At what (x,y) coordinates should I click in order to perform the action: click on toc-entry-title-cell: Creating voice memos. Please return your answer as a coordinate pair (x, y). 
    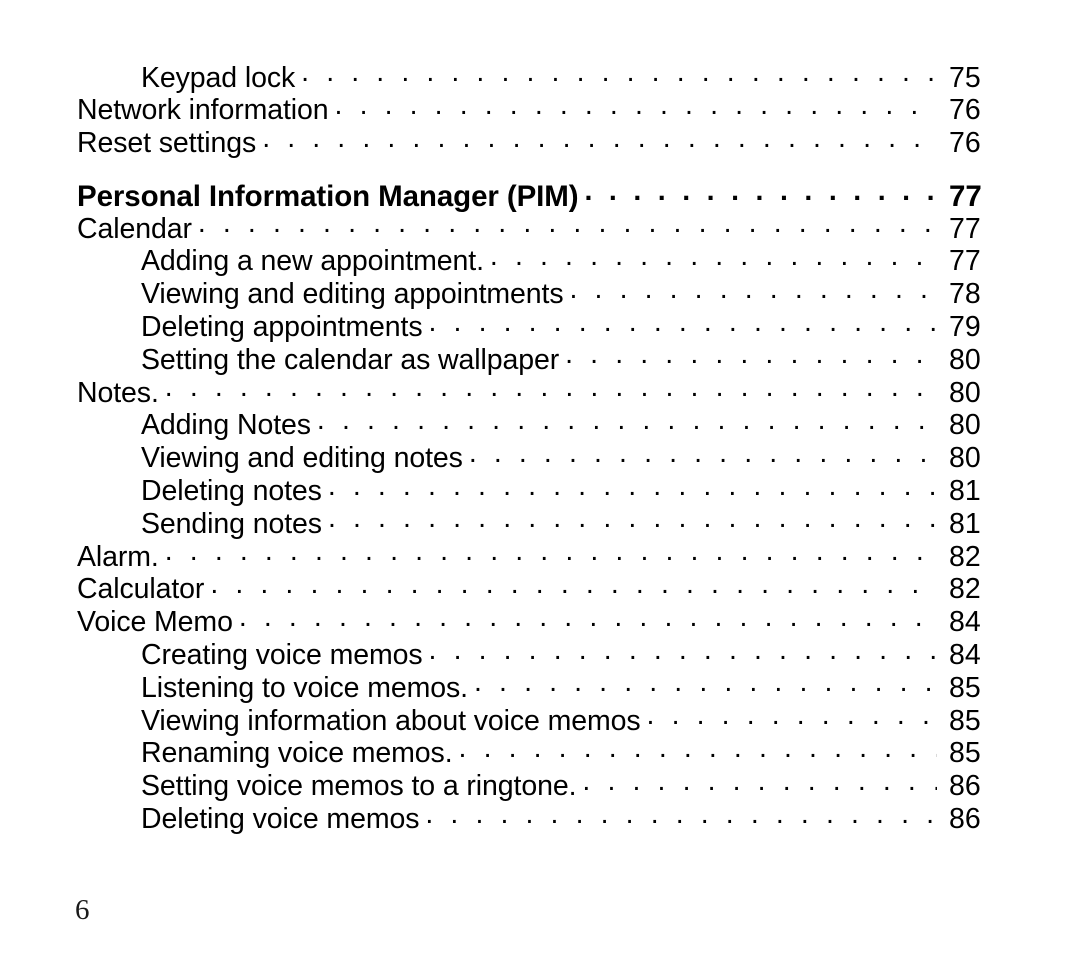
    Looking at the image, I should click on (471, 654).